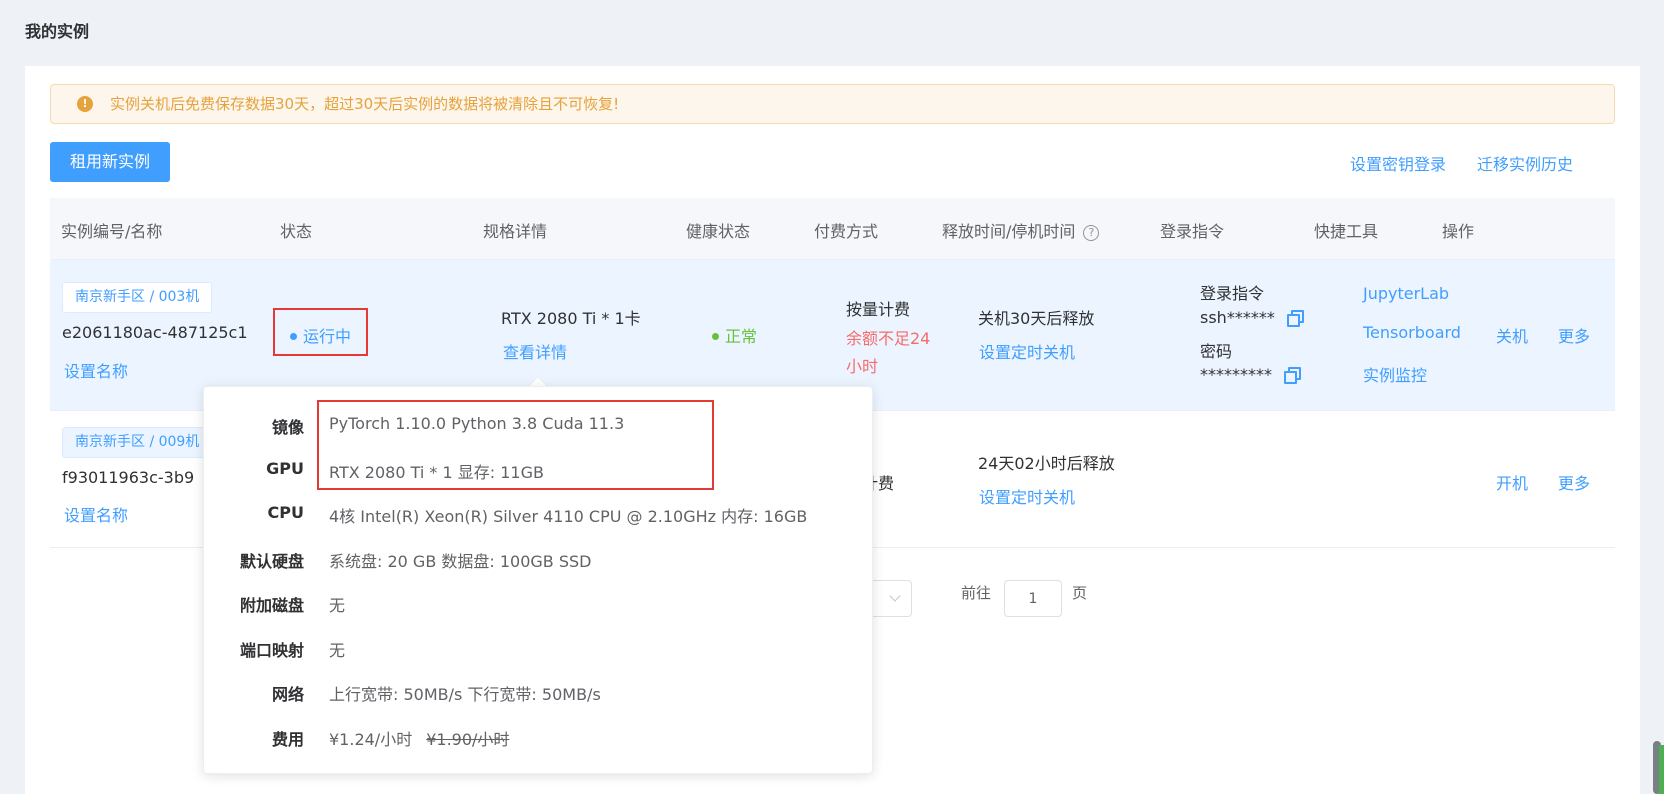  Describe the element at coordinates (515, 231) in the screenshot. I see `col-spec: 规格详情` at that location.